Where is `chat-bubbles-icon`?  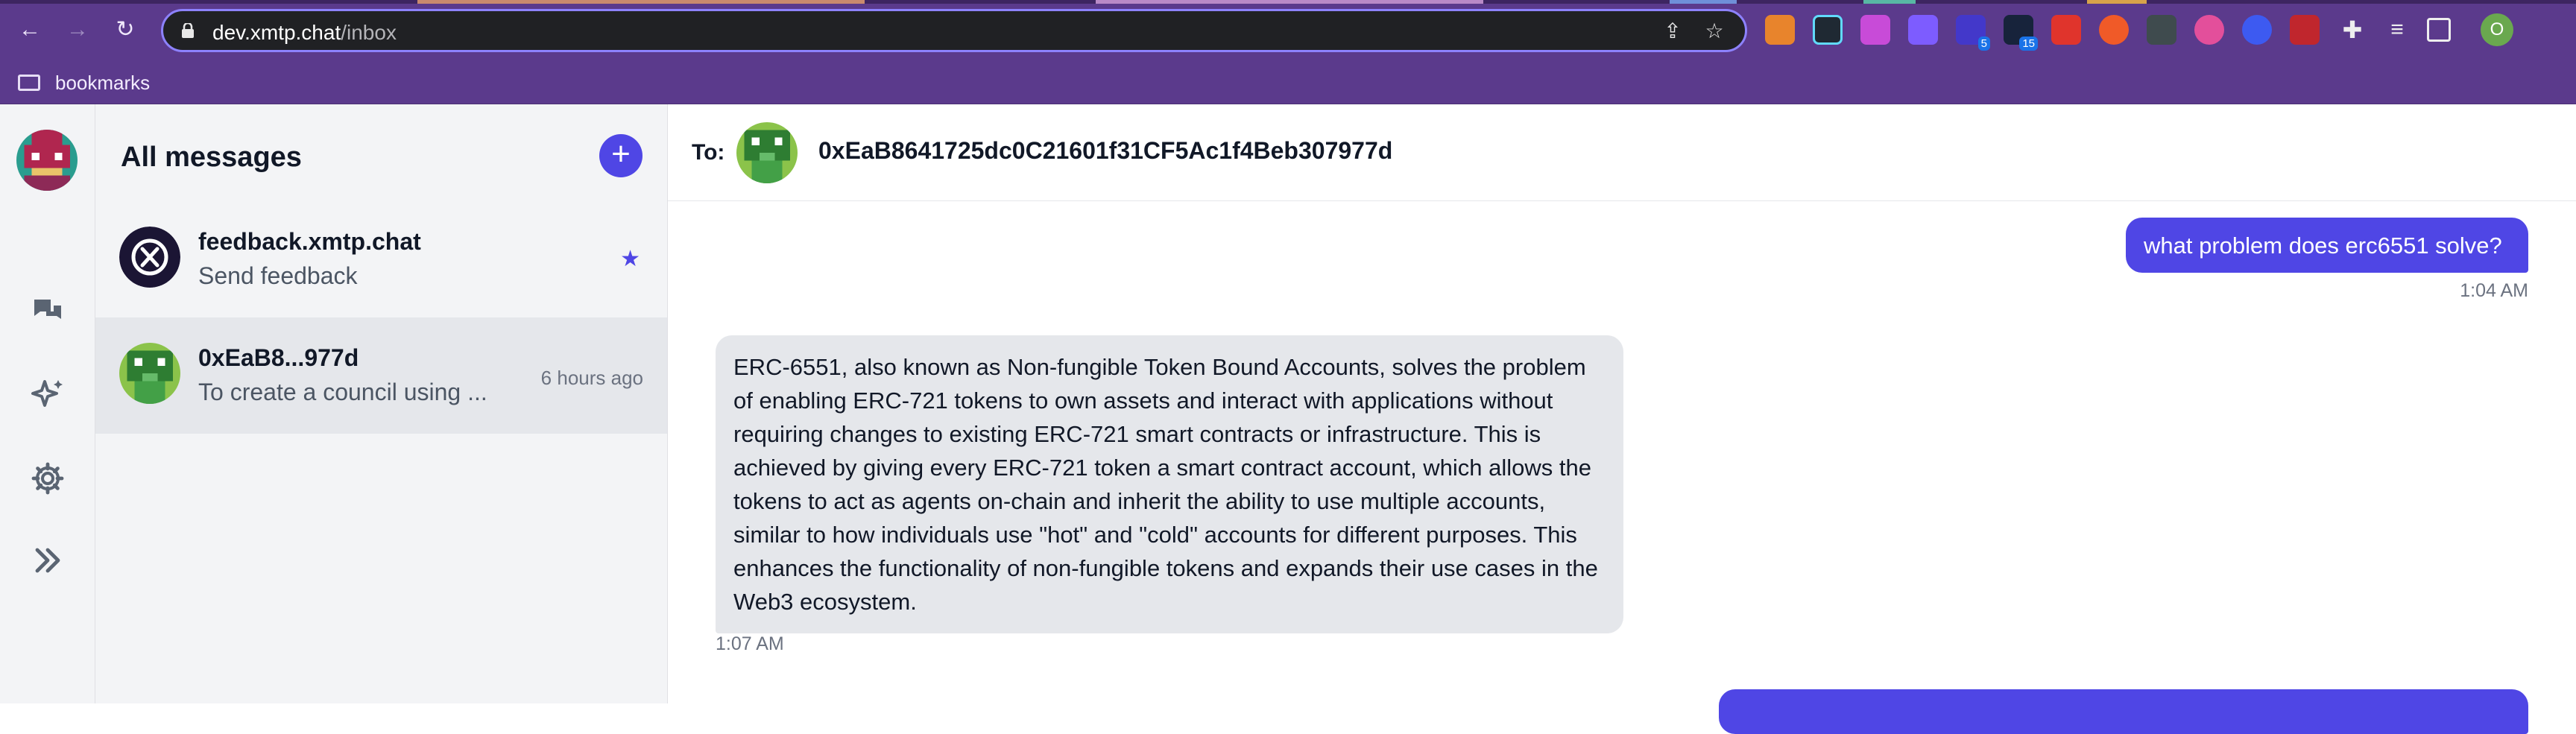 chat-bubbles-icon is located at coordinates (48, 311).